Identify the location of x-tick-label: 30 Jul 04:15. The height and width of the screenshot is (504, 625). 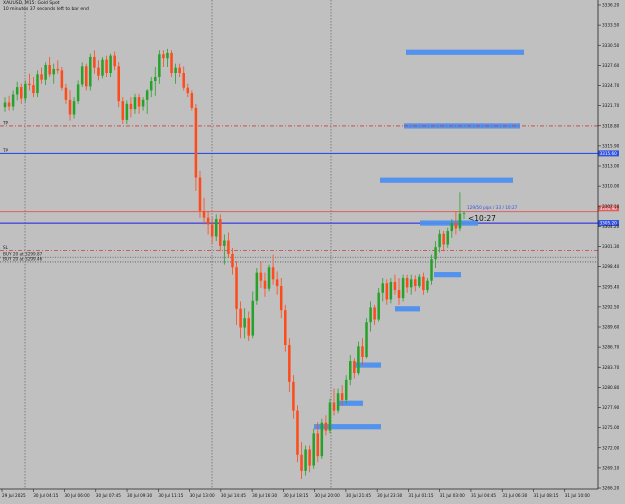
(45, 495).